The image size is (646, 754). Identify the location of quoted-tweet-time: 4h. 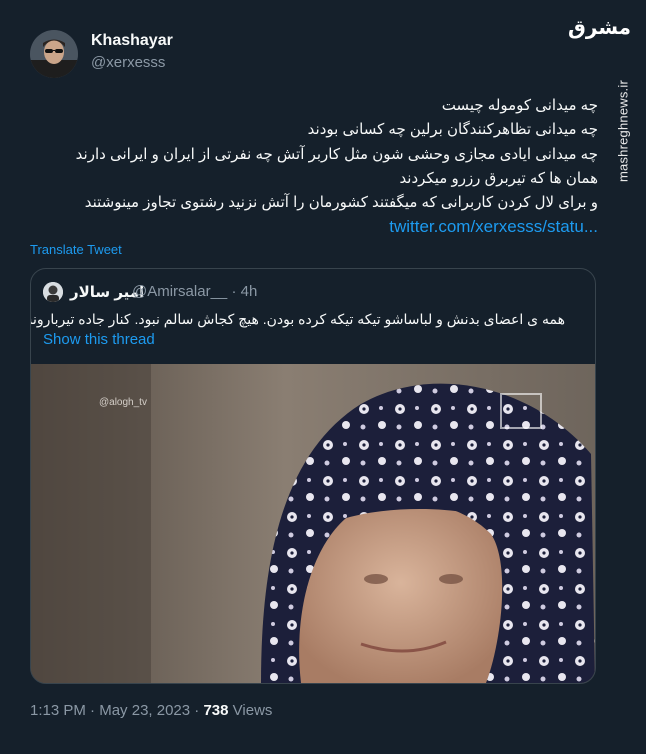
(249, 291).